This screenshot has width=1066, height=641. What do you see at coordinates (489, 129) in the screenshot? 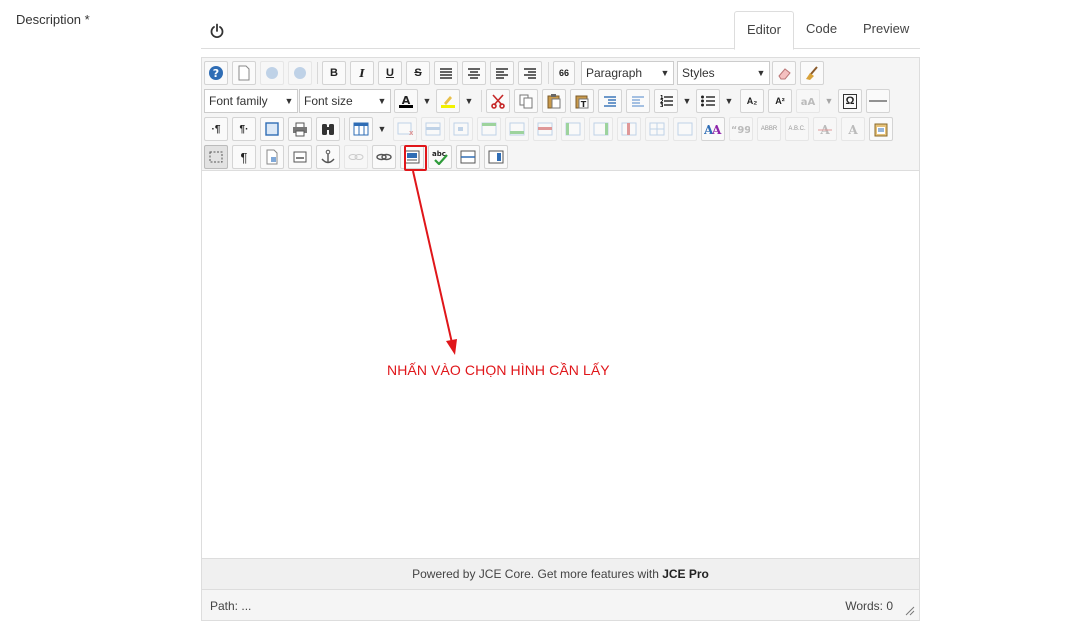
I see `insert-row-before-icon` at bounding box center [489, 129].